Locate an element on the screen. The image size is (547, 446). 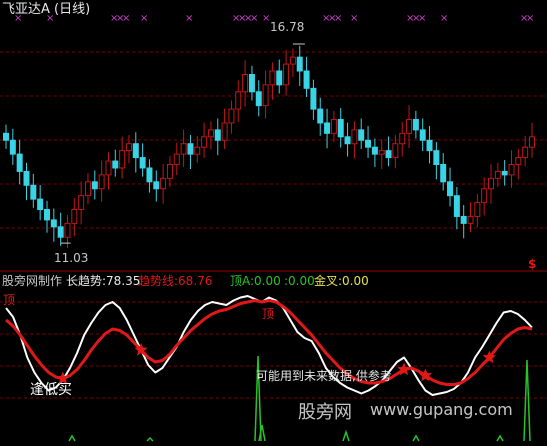
future-data-note: 可能用到未来数据,供参考 is located at coordinates (324, 376).